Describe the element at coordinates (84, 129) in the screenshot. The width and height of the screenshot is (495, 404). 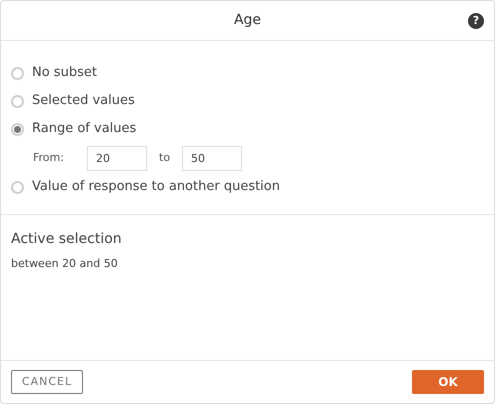
I see `option-label: Range of values` at that location.